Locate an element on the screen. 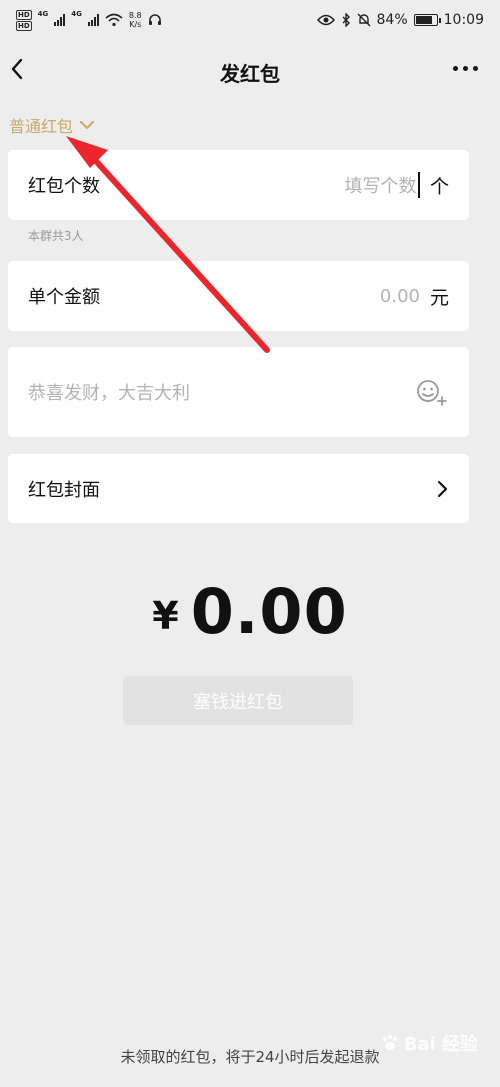 The width and height of the screenshot is (500, 1087). mute-bell-icon is located at coordinates (364, 20).